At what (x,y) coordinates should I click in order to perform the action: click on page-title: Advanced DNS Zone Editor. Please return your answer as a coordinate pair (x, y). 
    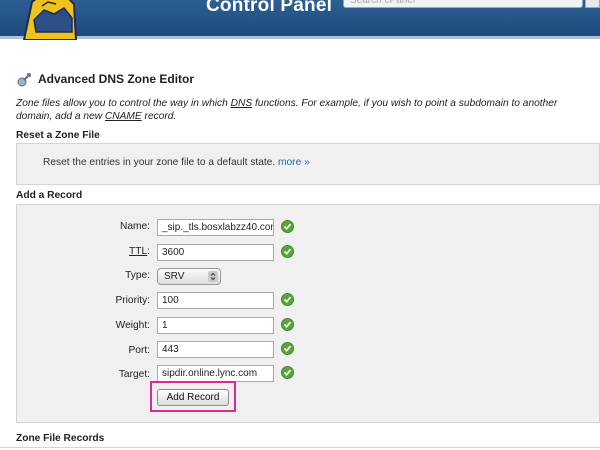
    Looking at the image, I should click on (116, 79).